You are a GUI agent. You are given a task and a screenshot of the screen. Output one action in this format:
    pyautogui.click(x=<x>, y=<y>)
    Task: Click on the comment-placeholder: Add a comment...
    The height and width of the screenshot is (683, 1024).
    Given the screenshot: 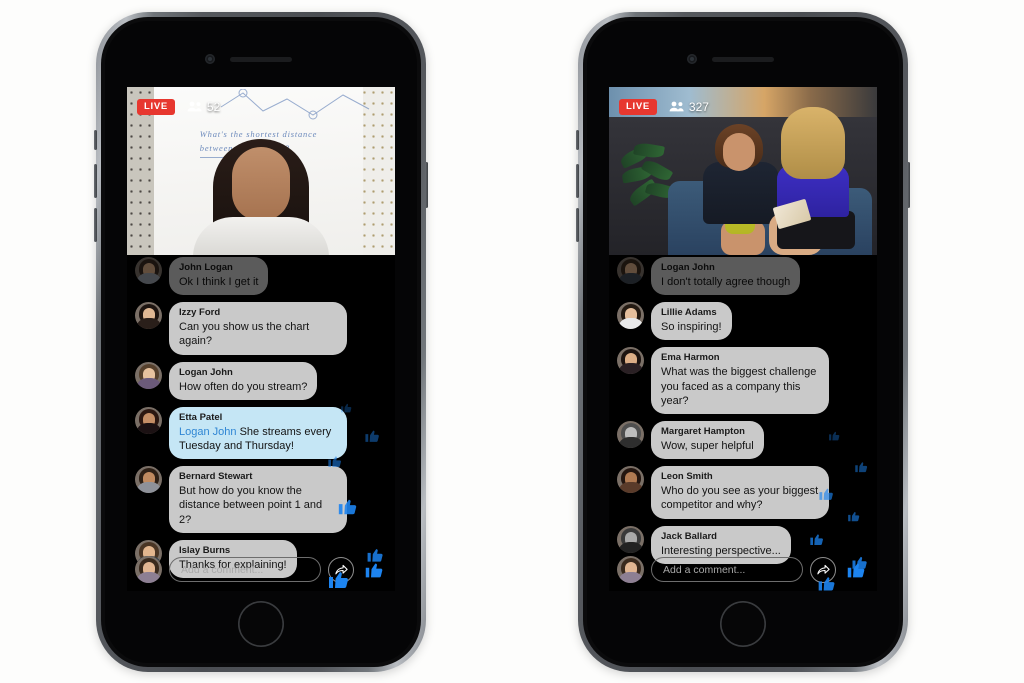 What is the action you would take?
    pyautogui.click(x=222, y=569)
    